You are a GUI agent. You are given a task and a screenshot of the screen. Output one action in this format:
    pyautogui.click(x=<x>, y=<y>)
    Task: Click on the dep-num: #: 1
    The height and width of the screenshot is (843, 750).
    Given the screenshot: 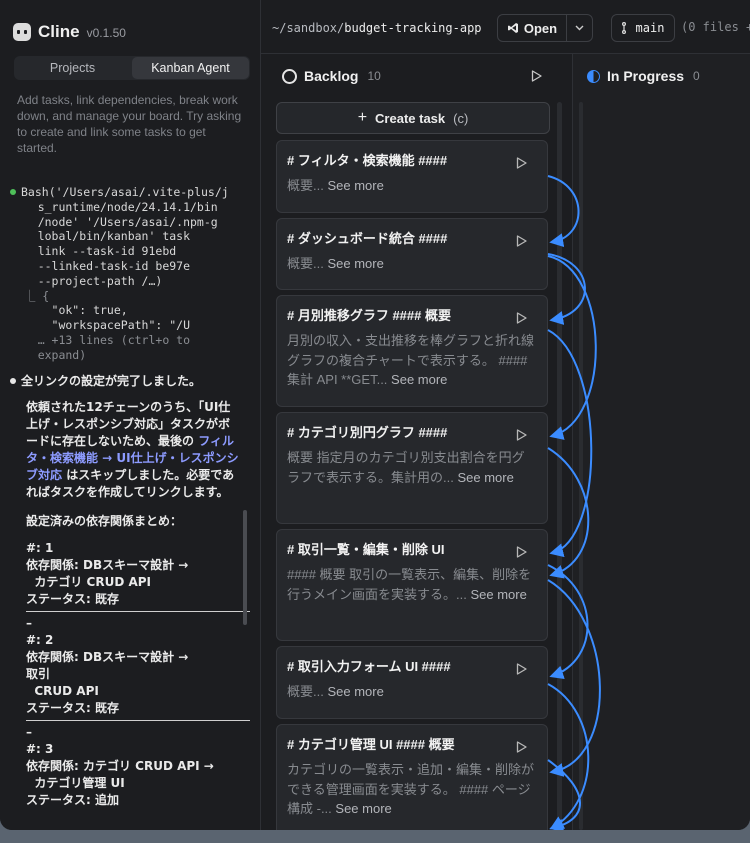 What is the action you would take?
    pyautogui.click(x=40, y=547)
    